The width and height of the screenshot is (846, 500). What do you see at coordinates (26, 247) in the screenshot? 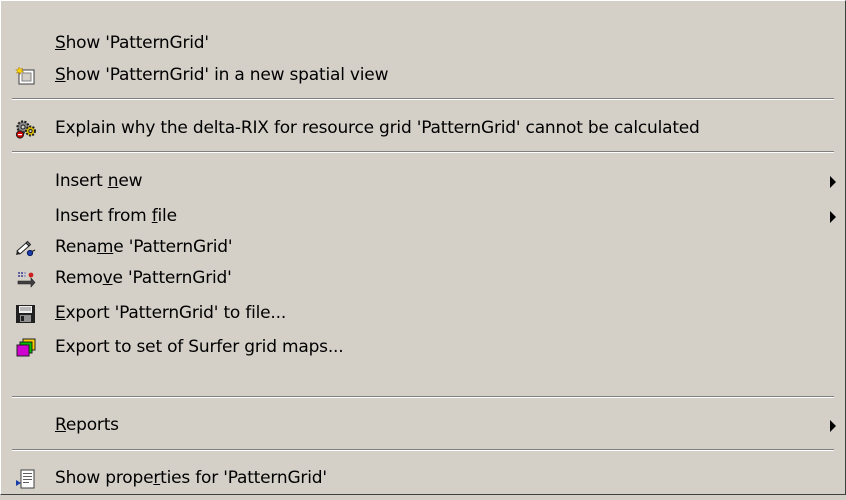
I see `rename-pencil-icon` at bounding box center [26, 247].